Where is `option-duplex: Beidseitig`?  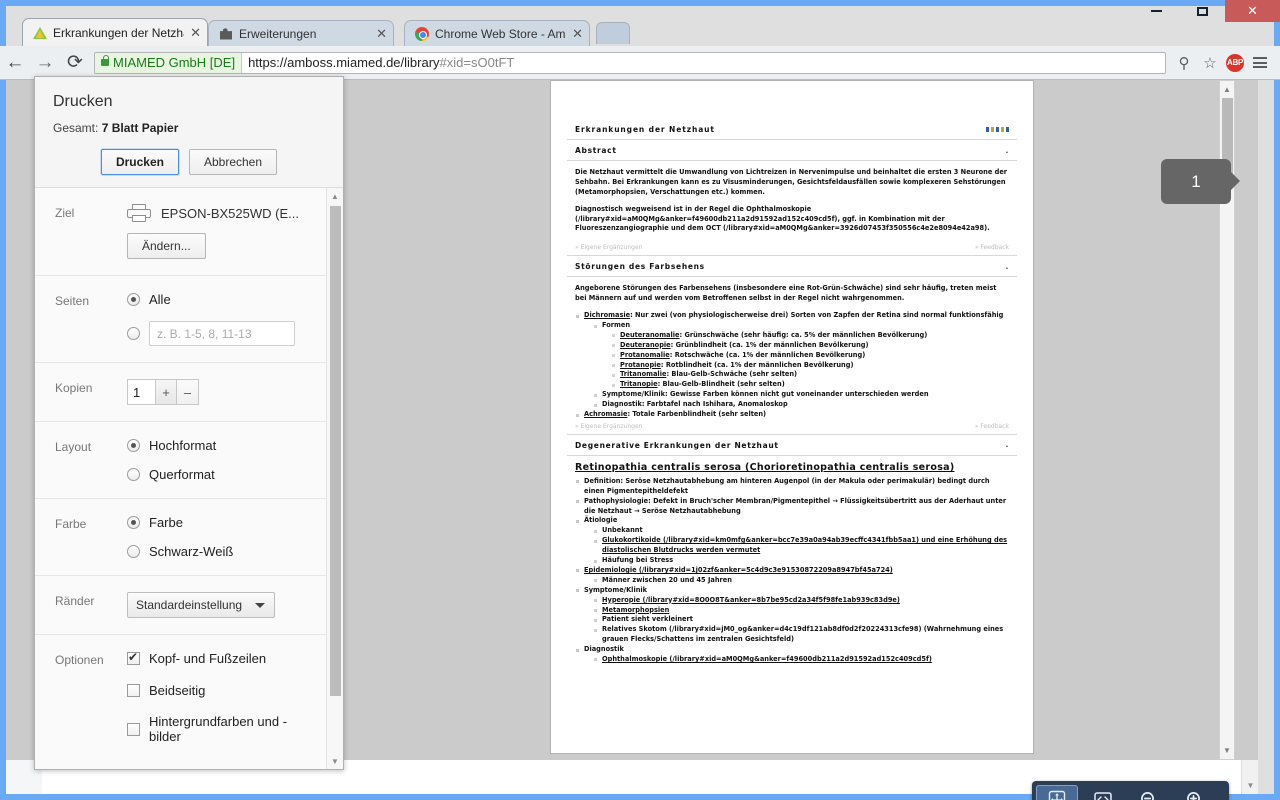
option-duplex: Beidseitig is located at coordinates (219, 690).